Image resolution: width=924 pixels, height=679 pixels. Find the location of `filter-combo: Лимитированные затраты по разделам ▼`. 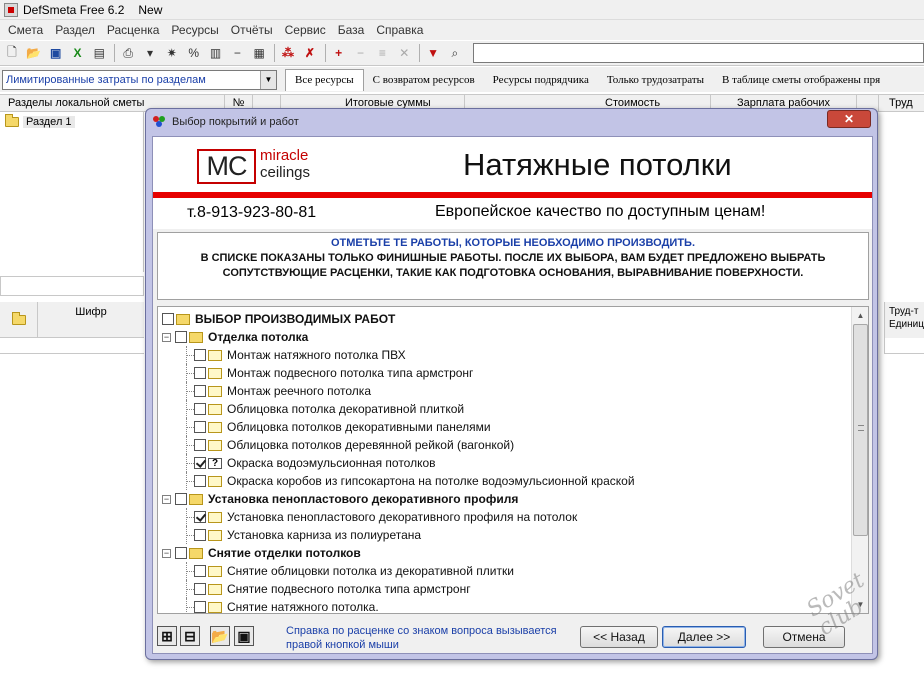

filter-combo: Лимитированные затраты по разделам ▼ is located at coordinates (139, 79).